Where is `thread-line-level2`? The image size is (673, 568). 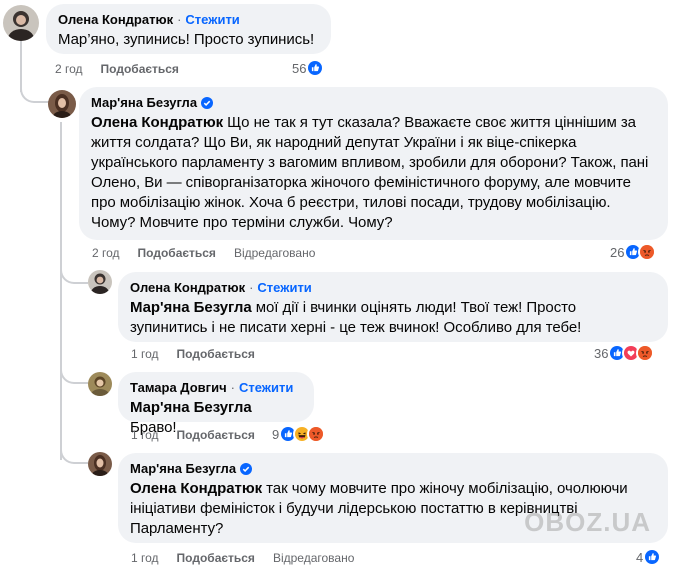 thread-line-level2 is located at coordinates (61, 291).